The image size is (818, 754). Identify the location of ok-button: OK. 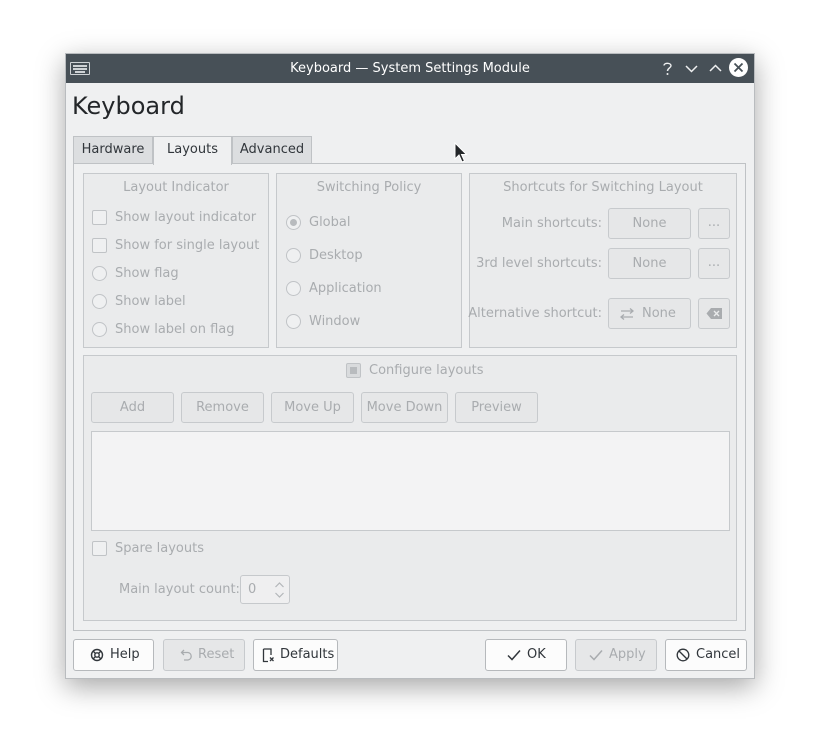
(526, 655).